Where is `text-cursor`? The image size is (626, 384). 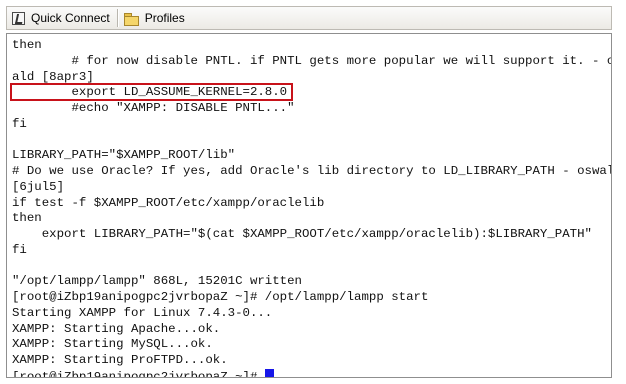
text-cursor is located at coordinates (269, 372).